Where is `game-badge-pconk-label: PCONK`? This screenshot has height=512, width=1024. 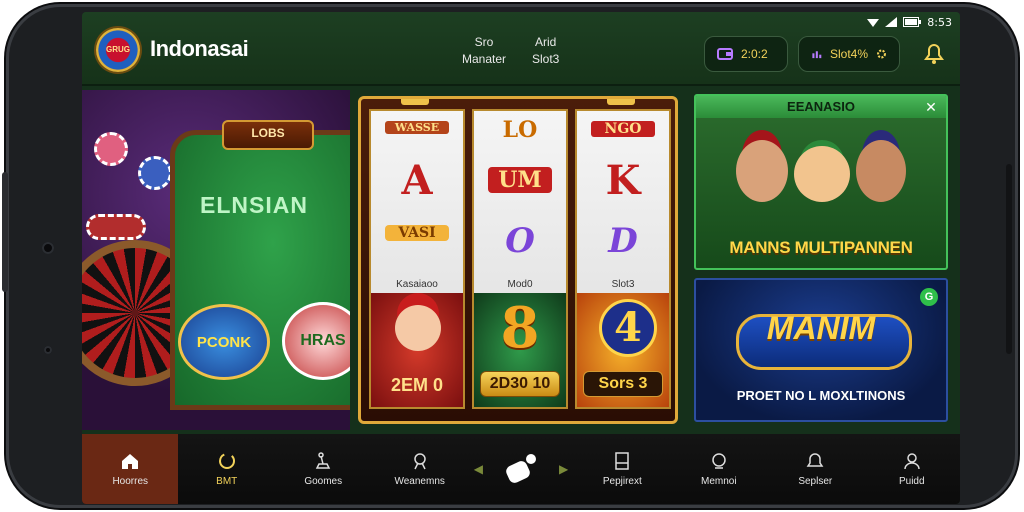
game-badge-pconk-label: PCONK is located at coordinates (224, 342).